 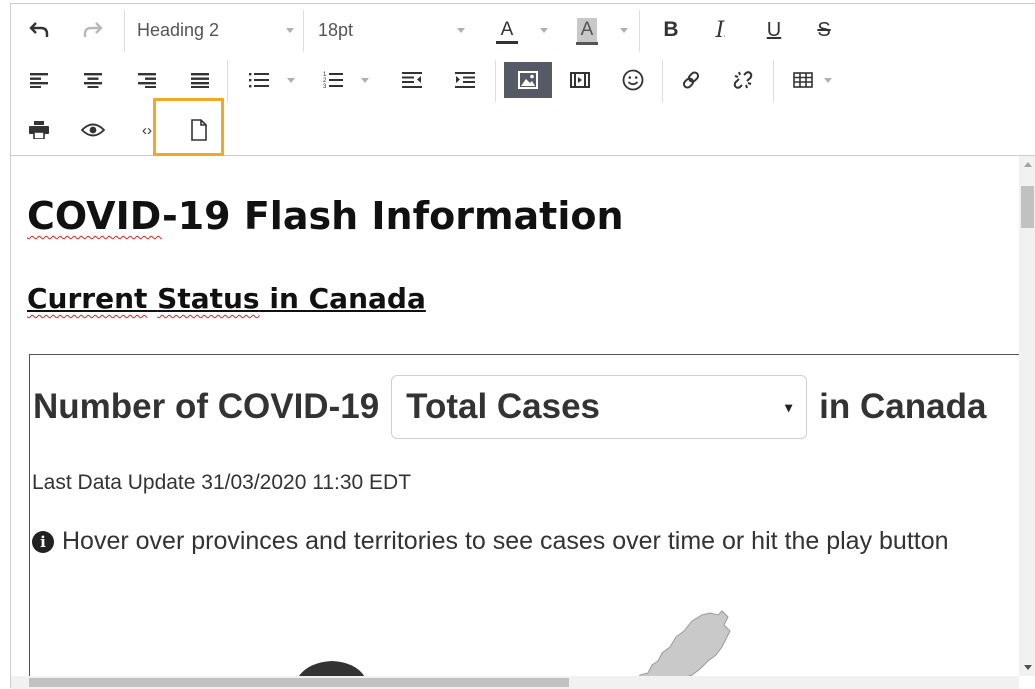 I want to click on table-icon, so click(x=803, y=80).